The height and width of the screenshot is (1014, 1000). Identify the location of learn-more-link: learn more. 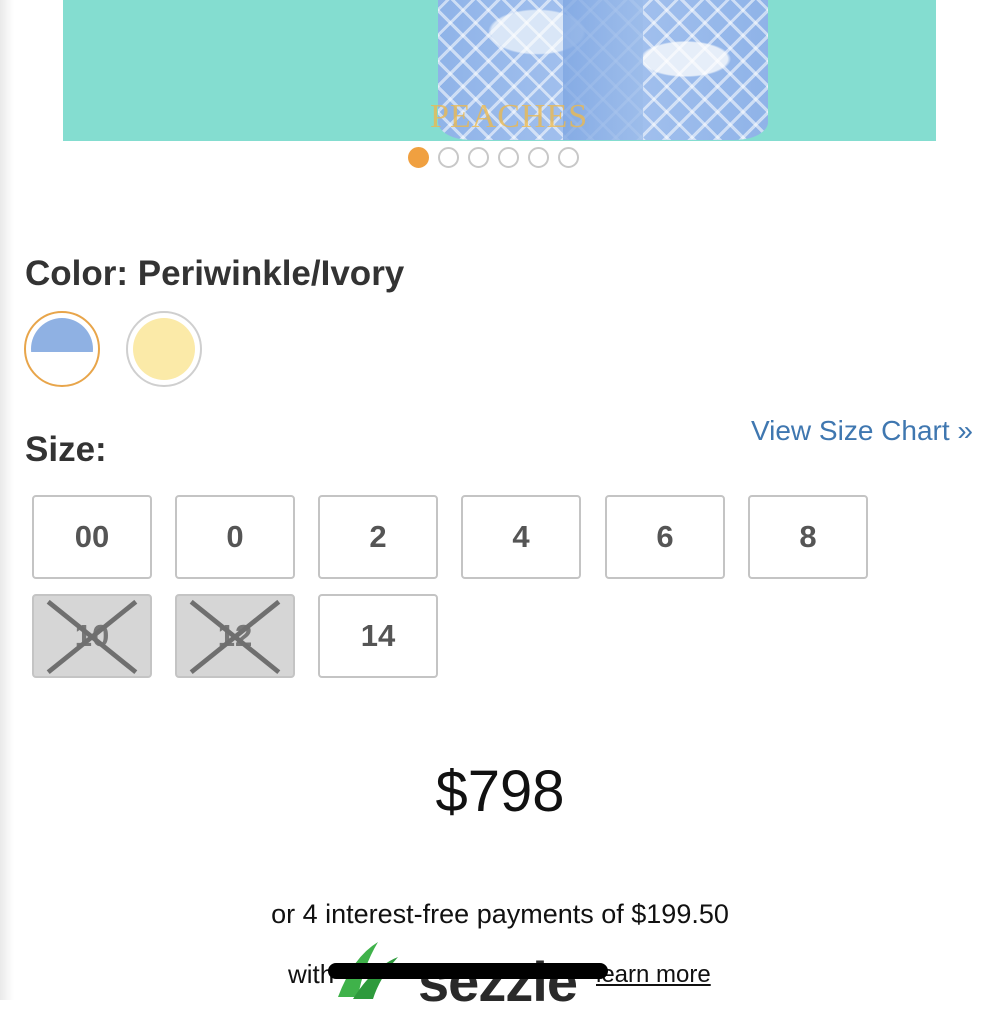
(653, 975).